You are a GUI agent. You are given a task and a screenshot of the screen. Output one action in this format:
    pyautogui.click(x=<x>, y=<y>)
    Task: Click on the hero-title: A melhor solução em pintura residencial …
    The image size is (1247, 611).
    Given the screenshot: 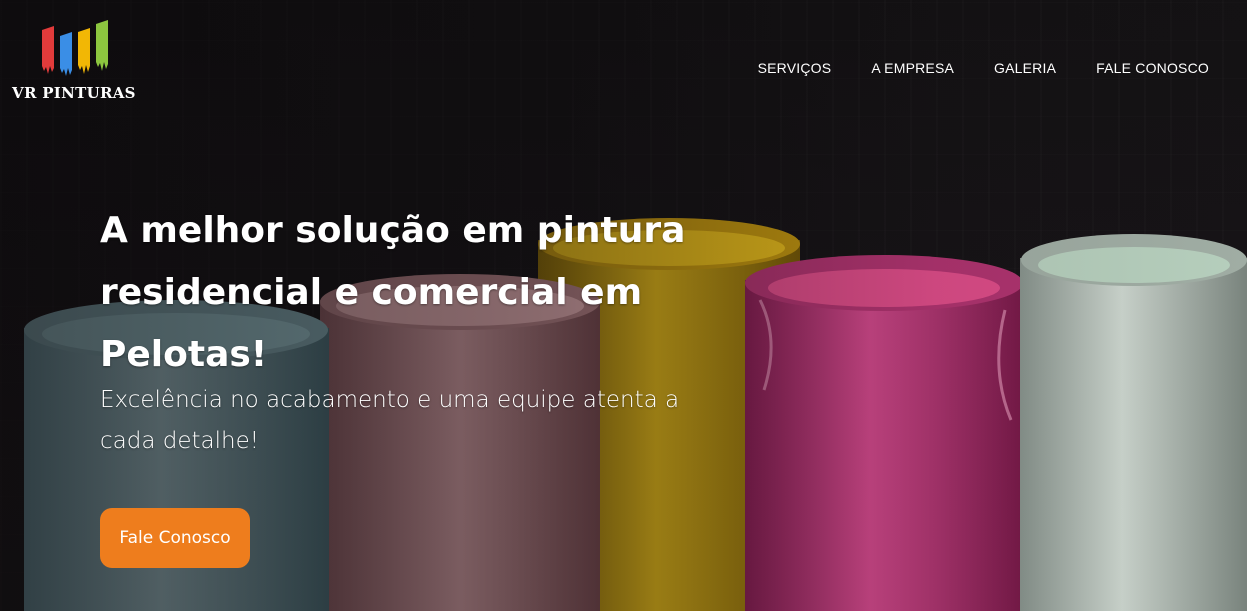 What is the action you would take?
    pyautogui.click(x=393, y=292)
    